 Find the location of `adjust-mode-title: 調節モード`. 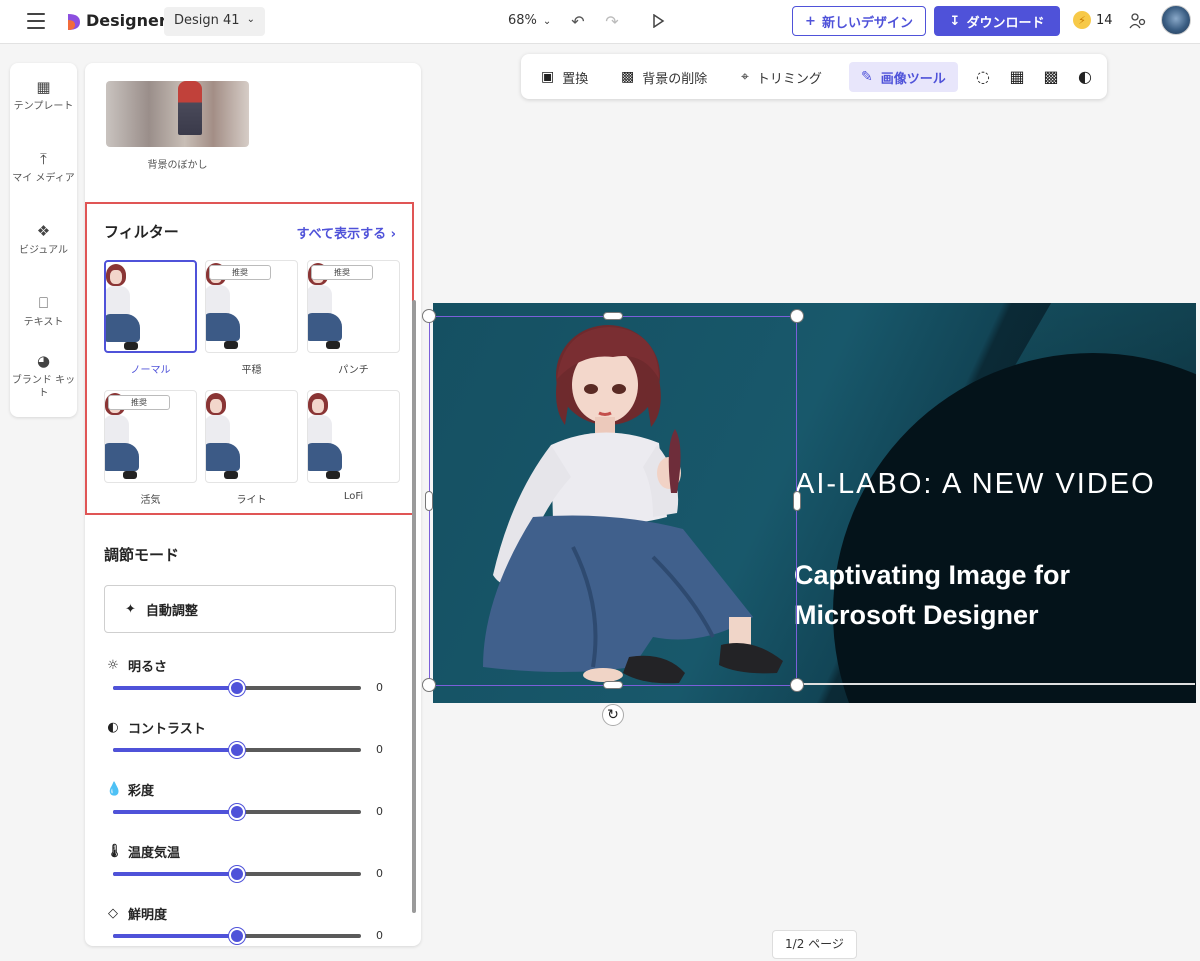

adjust-mode-title: 調節モード is located at coordinates (142, 555).